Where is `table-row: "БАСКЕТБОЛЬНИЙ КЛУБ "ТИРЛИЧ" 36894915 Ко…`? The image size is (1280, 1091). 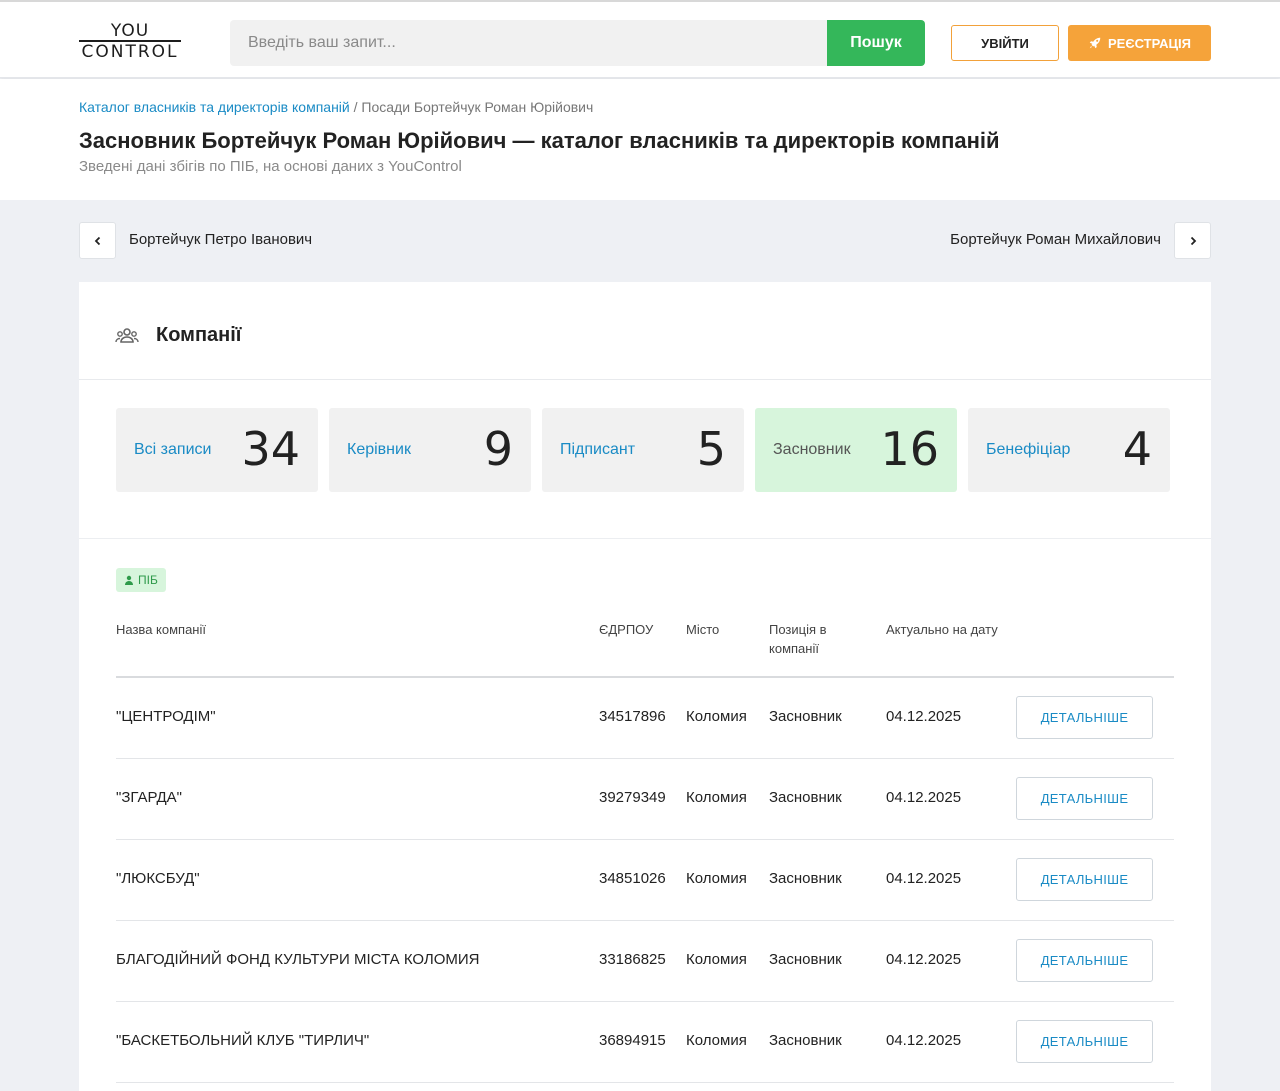 table-row: "БАСКЕТБОЛЬНИЙ КЛУБ "ТИРЛИЧ" 36894915 Ко… is located at coordinates (645, 1042).